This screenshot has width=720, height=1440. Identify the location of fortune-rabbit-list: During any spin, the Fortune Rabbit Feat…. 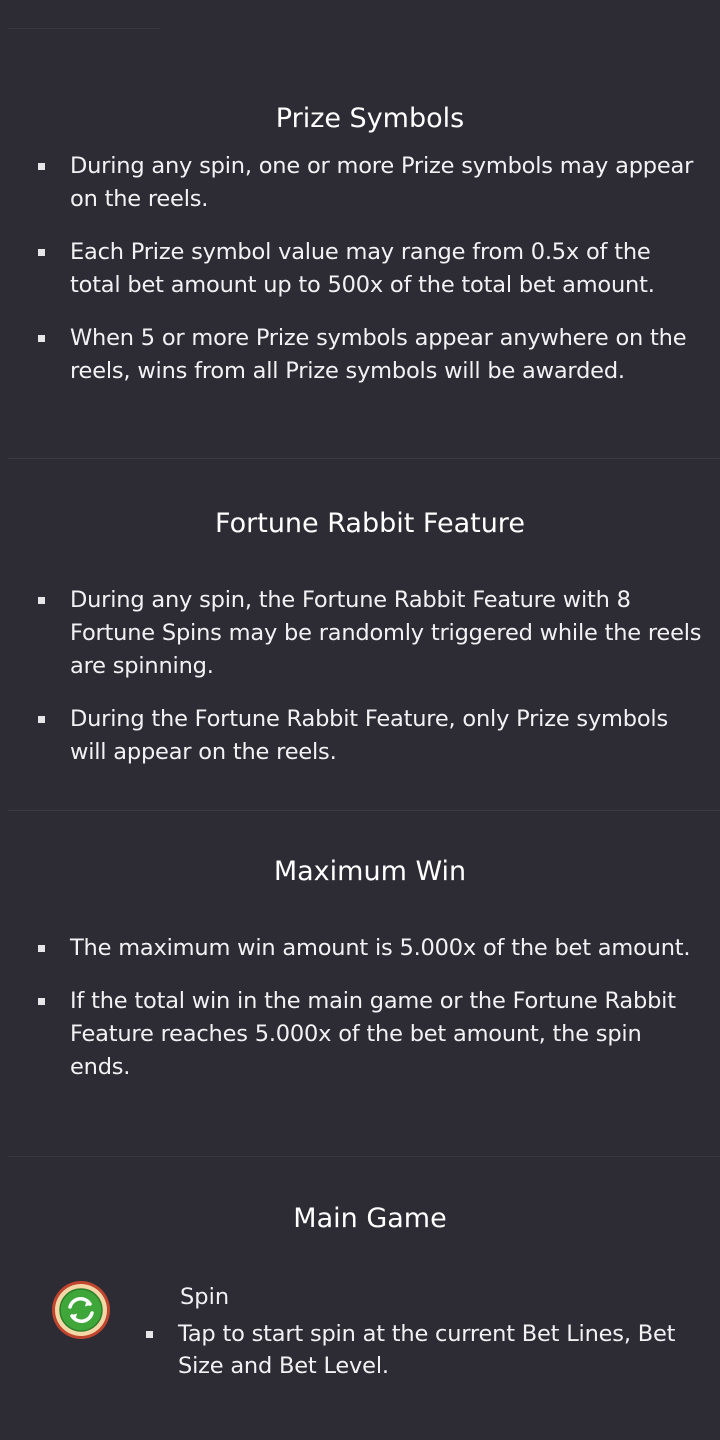
(360, 676).